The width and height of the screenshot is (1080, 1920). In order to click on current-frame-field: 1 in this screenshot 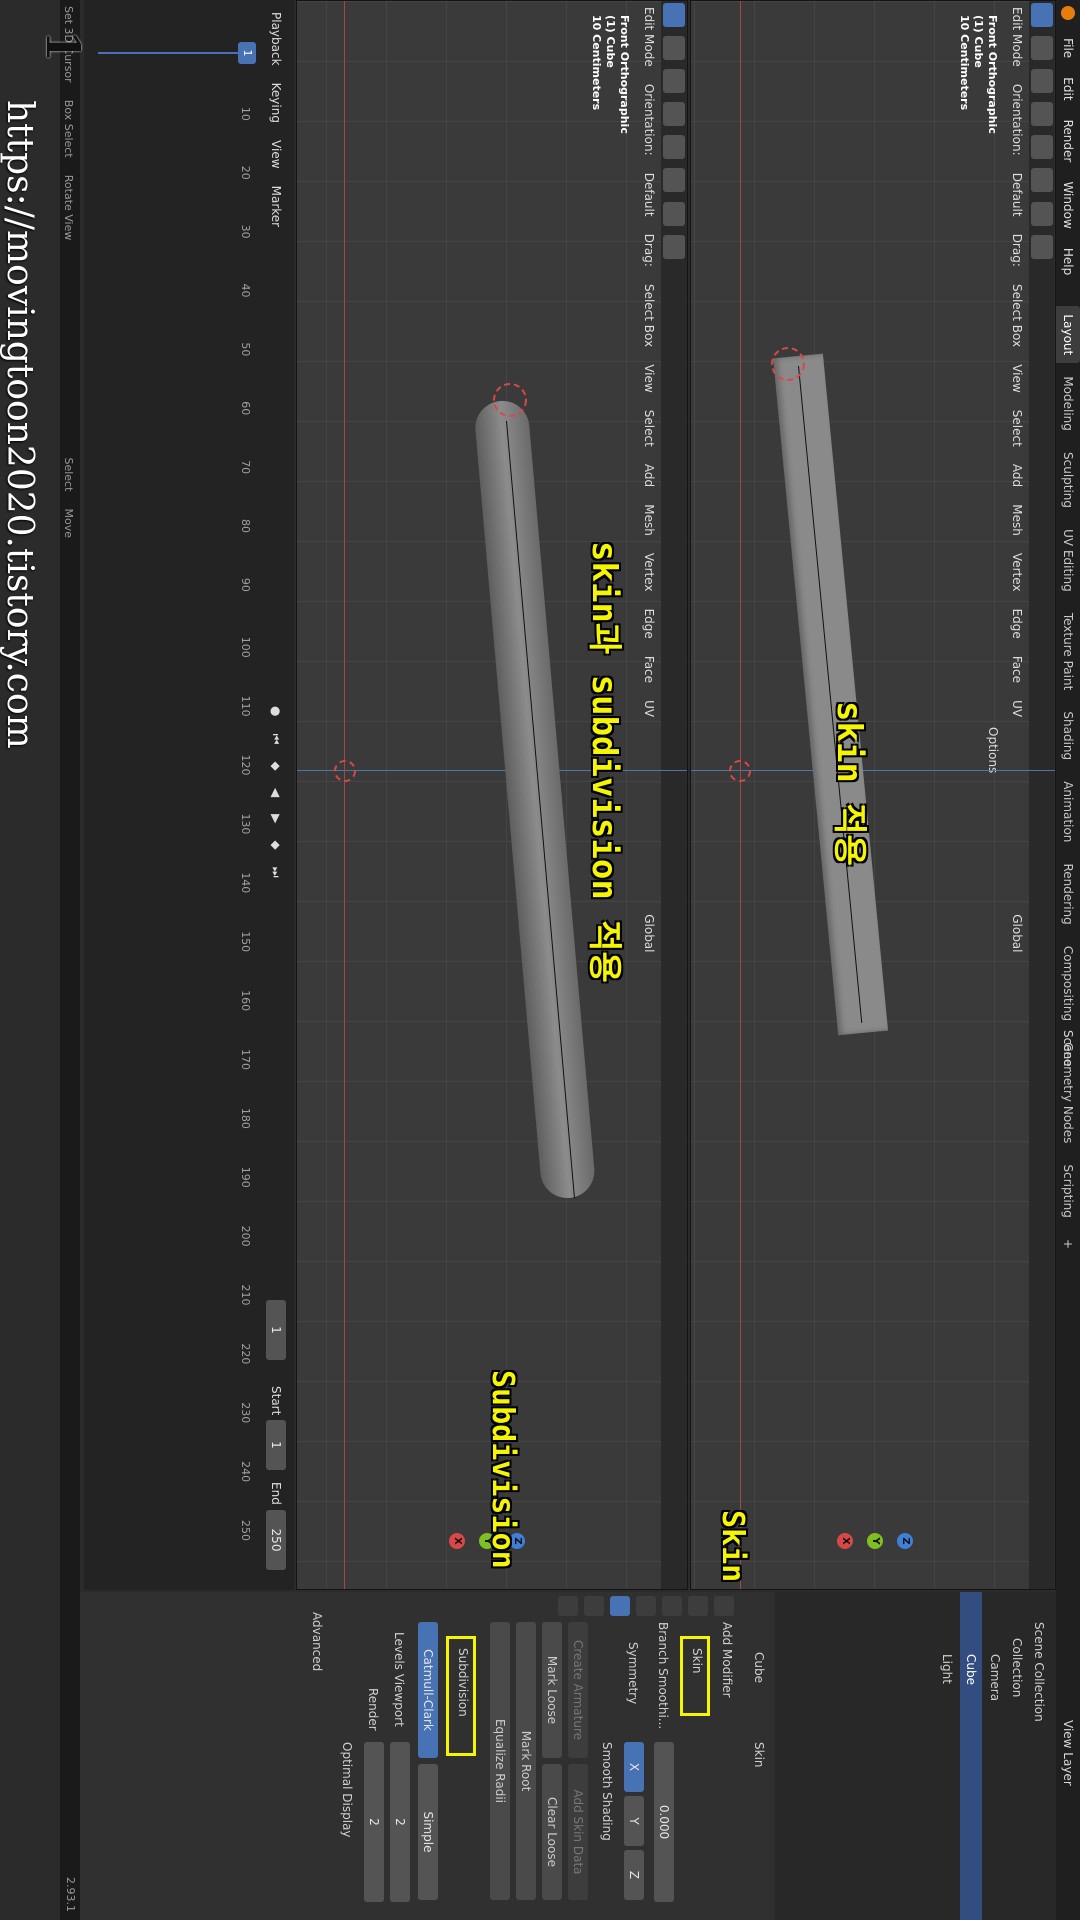, I will do `click(276, 1330)`.